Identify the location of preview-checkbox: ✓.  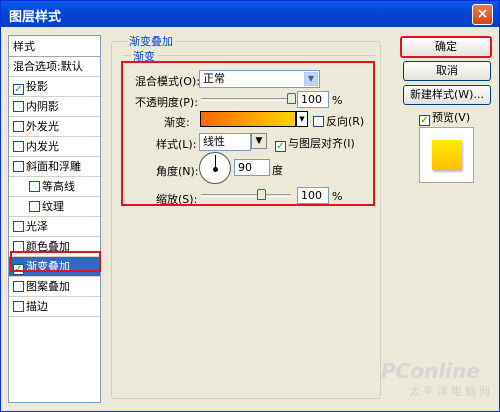
(424, 120).